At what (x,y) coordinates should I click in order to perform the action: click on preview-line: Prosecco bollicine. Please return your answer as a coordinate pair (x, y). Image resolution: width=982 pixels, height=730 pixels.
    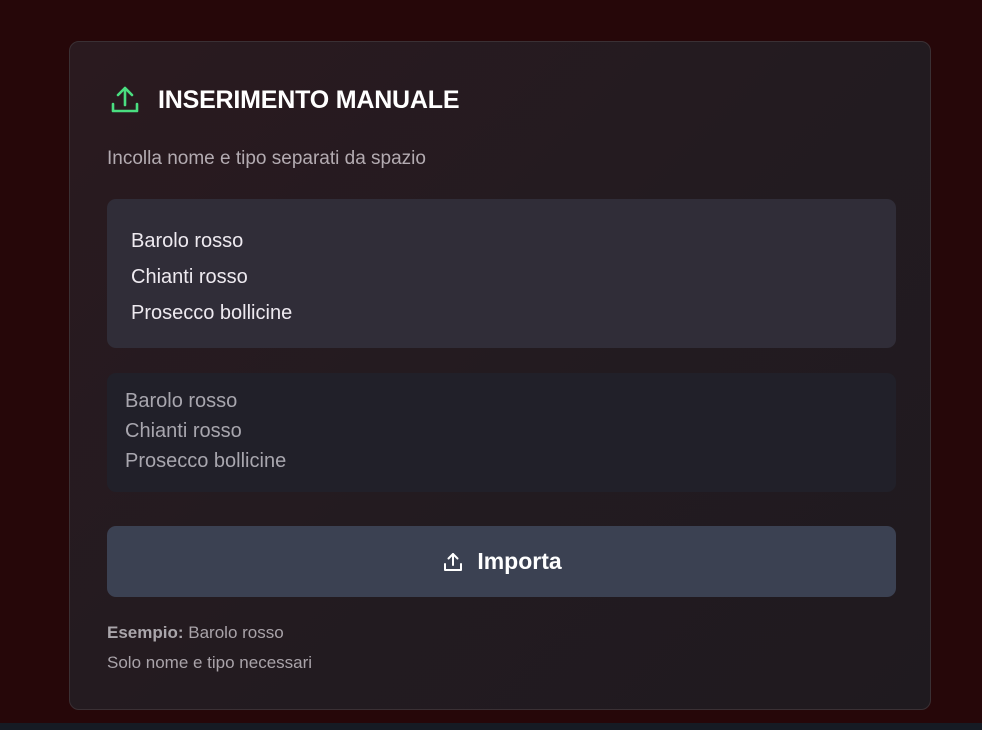
    Looking at the image, I should click on (212, 313).